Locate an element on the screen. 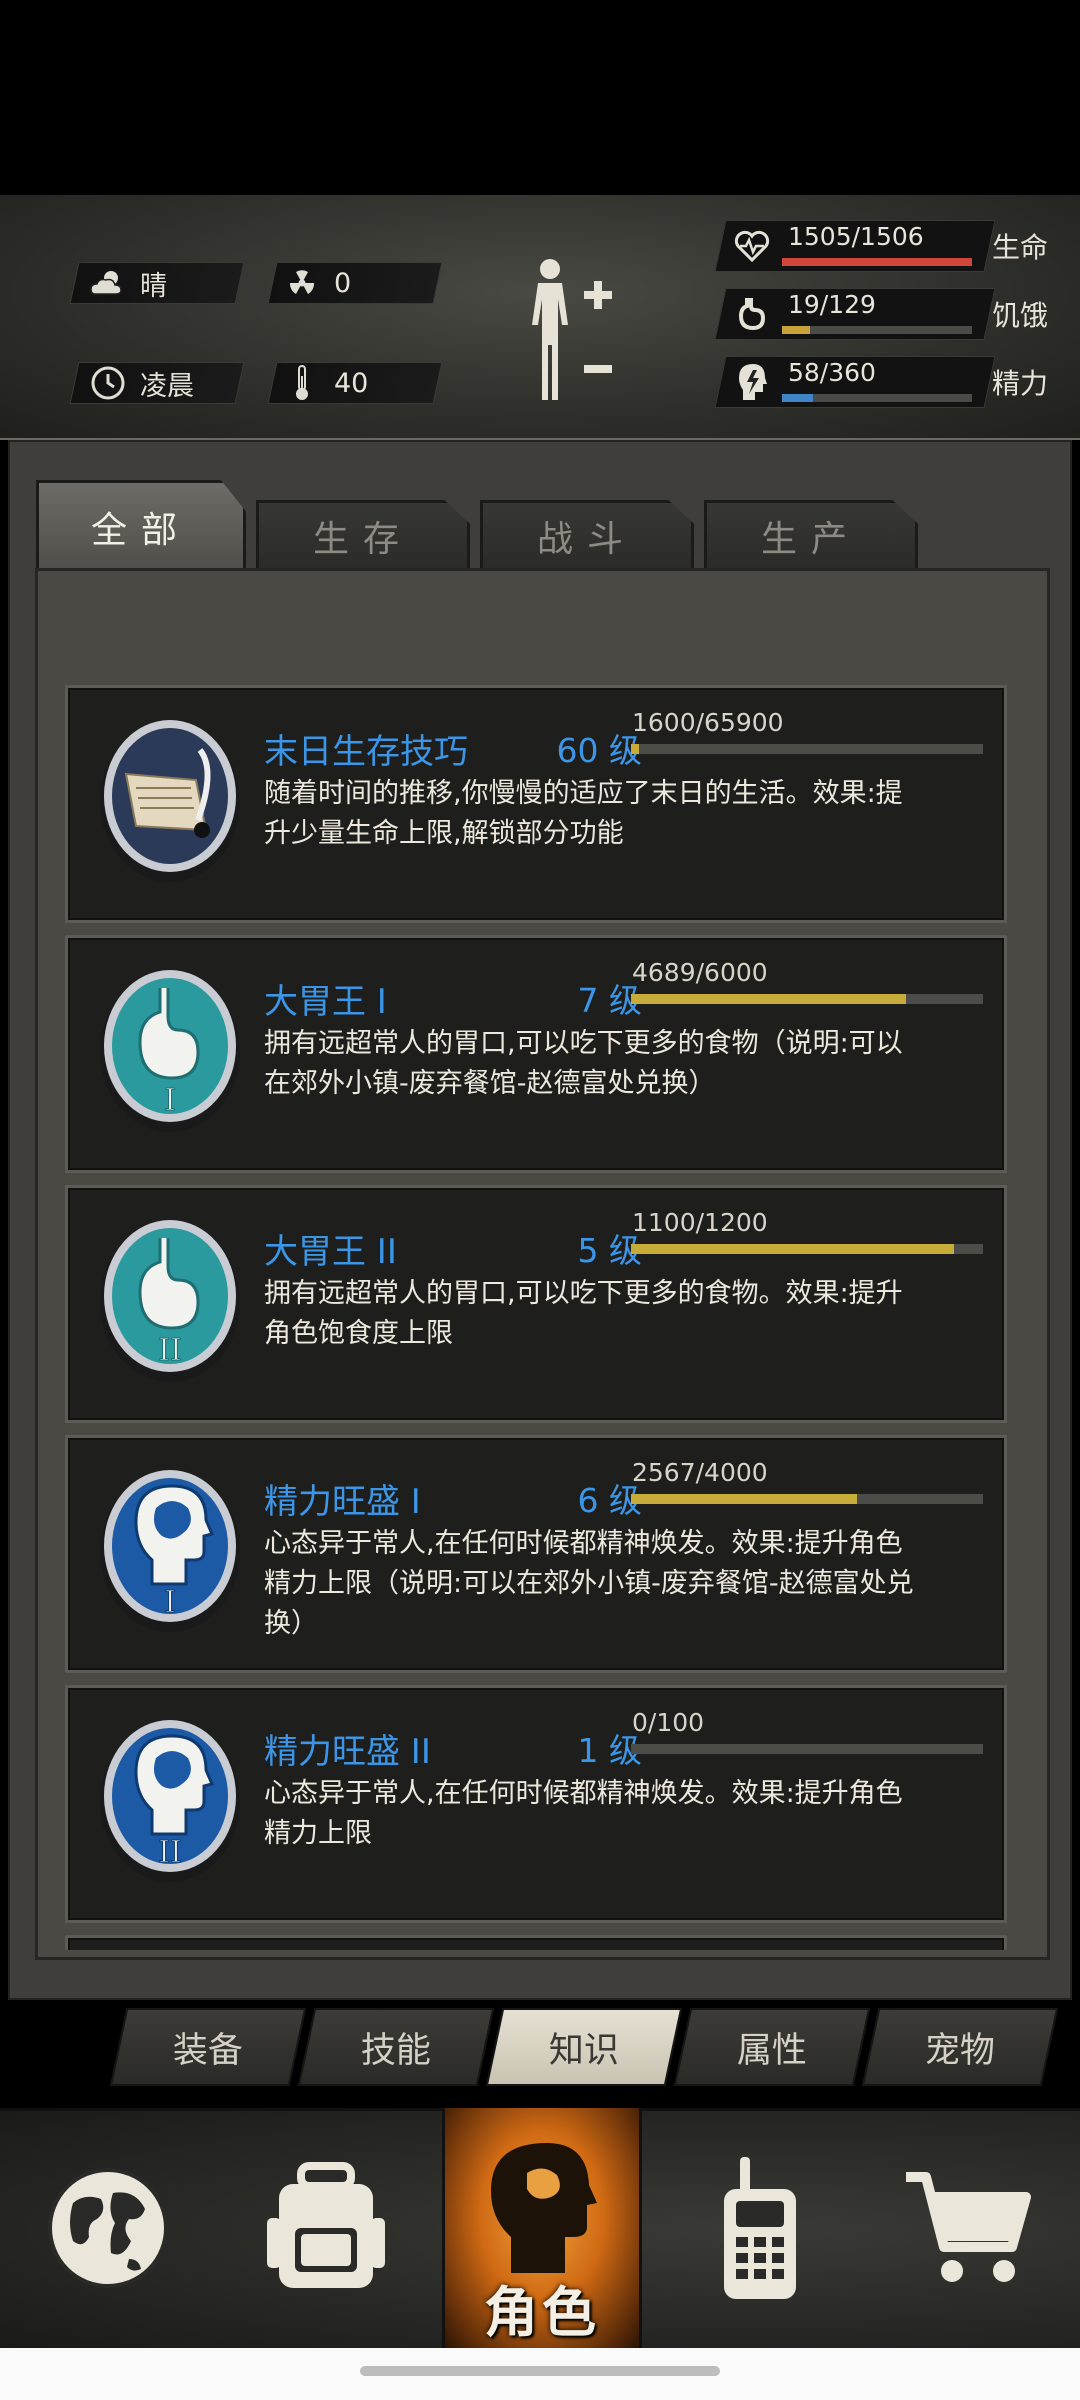 This screenshot has height=2400, width=1080. subtab-knowledge: 知识 is located at coordinates (584, 2047).